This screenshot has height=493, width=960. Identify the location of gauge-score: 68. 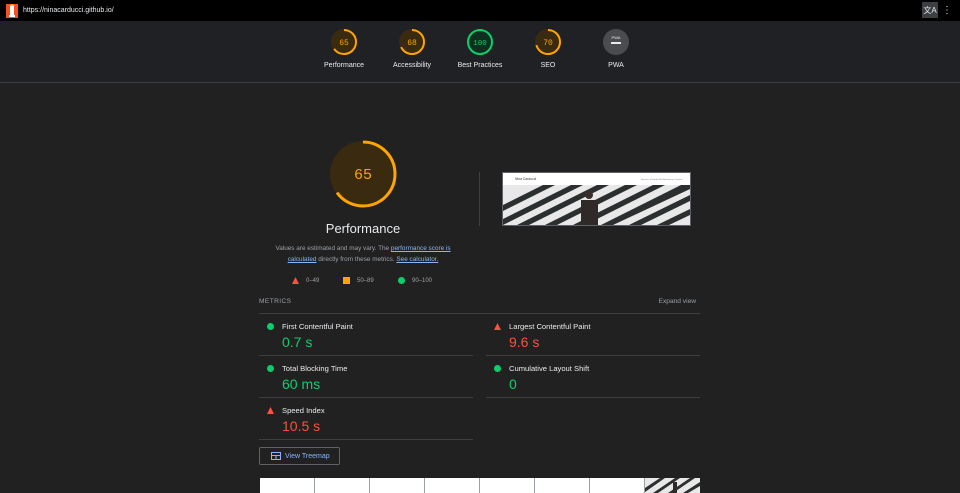
(412, 43).